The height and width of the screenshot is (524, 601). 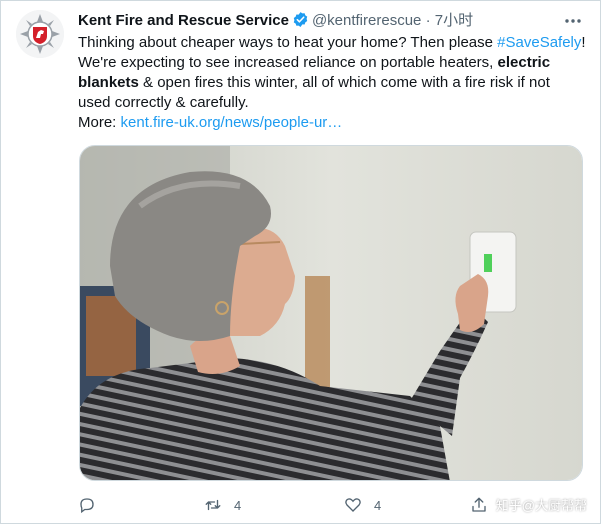 What do you see at coordinates (378, 505) in the screenshot?
I see `like-count: 4` at bounding box center [378, 505].